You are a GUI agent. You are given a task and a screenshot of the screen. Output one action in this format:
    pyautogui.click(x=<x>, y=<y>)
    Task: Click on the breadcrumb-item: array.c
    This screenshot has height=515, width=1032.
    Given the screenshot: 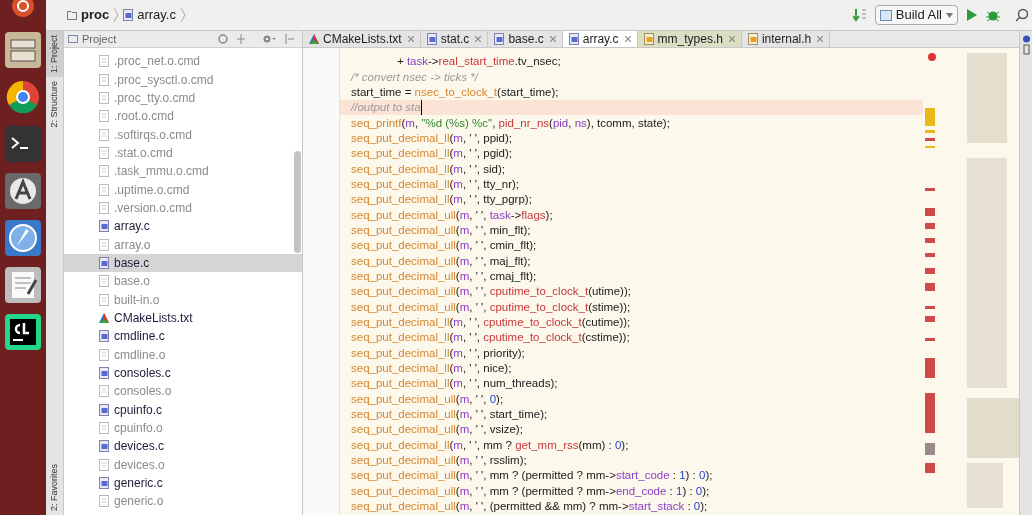 What is the action you would take?
    pyautogui.click(x=156, y=15)
    